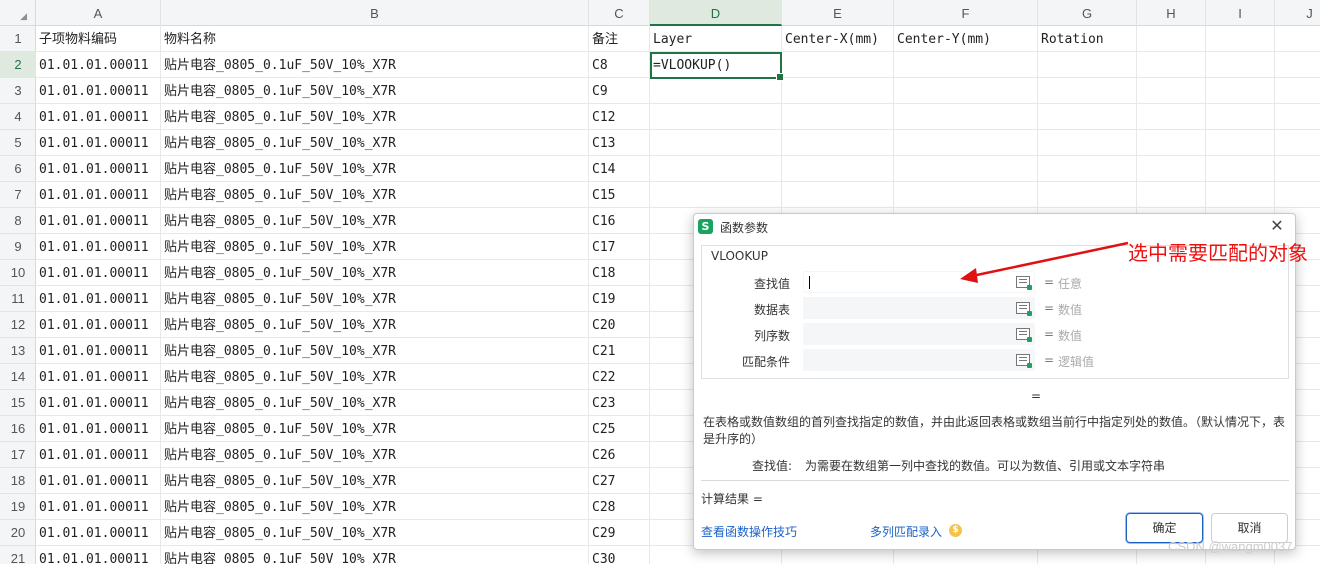 This screenshot has height=564, width=1320. What do you see at coordinates (1297, 195) in the screenshot?
I see `cell-j7` at bounding box center [1297, 195].